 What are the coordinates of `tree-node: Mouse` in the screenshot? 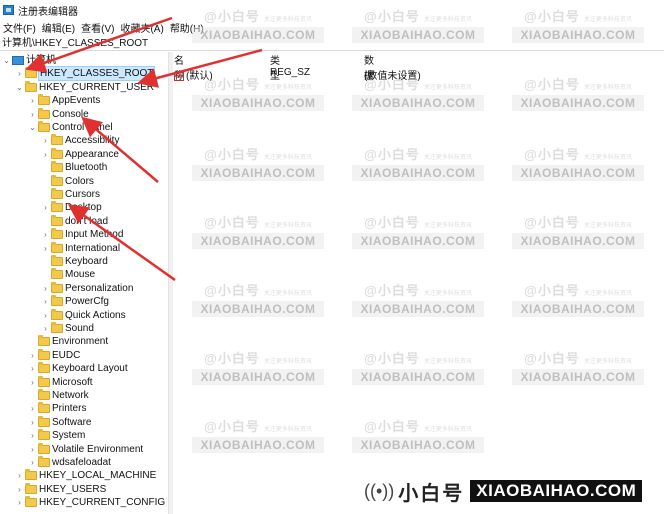 It's located at (68, 274).